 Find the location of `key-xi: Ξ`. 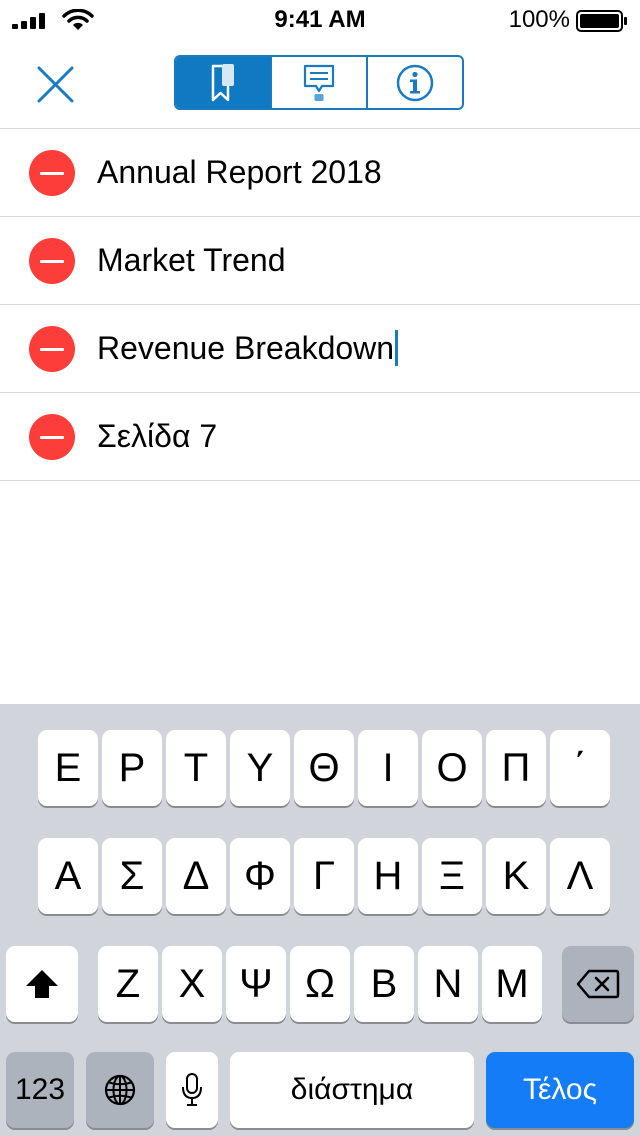

key-xi: Ξ is located at coordinates (452, 876).